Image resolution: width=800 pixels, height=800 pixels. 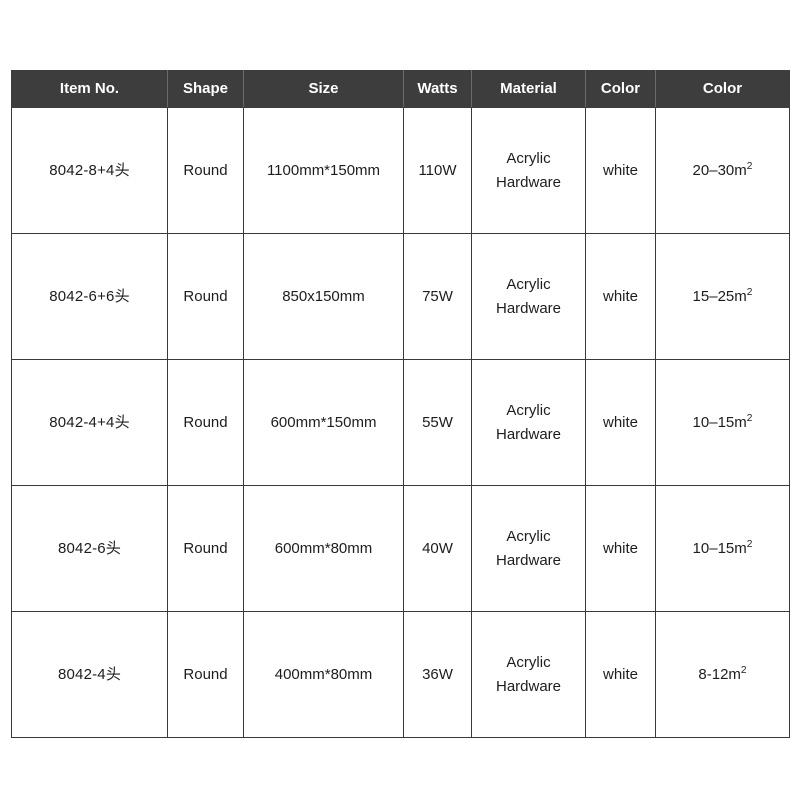 What do you see at coordinates (722, 89) in the screenshot?
I see `column-header-color-2: Color` at bounding box center [722, 89].